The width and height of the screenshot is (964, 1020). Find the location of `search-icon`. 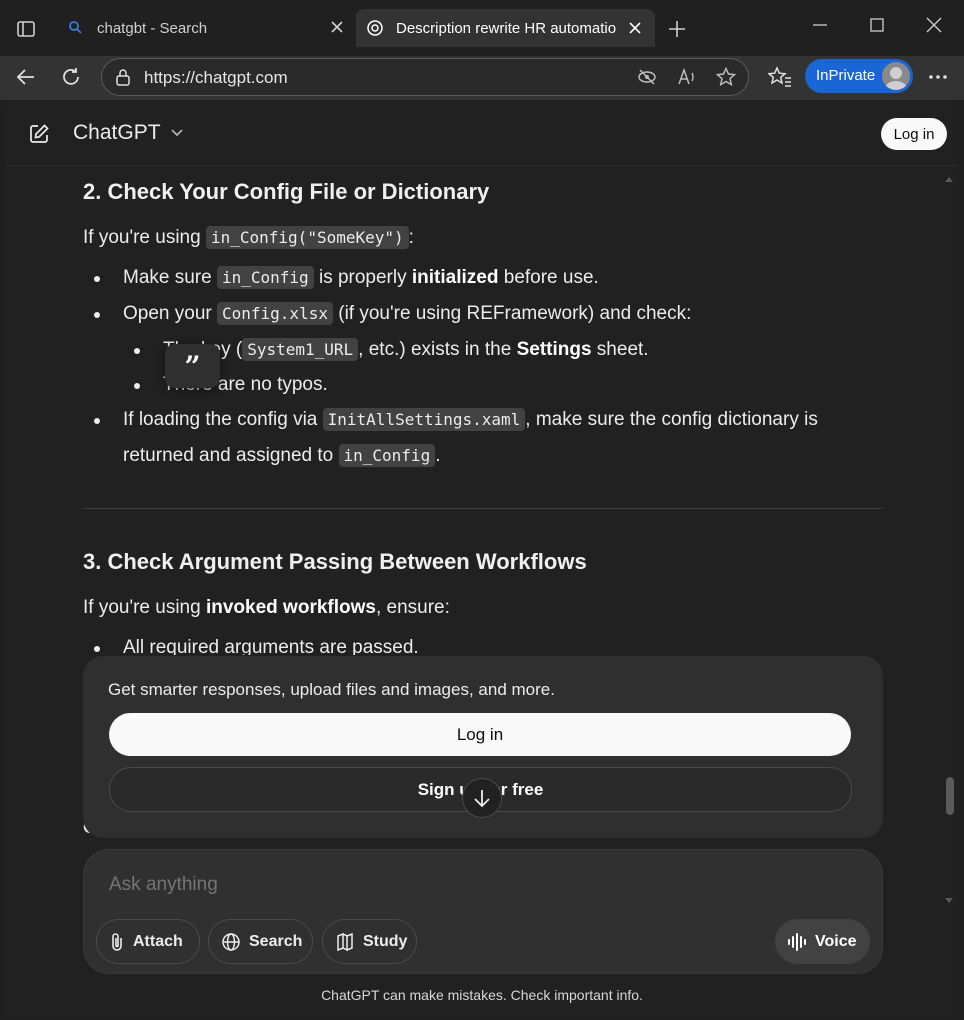

search-icon is located at coordinates (75, 27).